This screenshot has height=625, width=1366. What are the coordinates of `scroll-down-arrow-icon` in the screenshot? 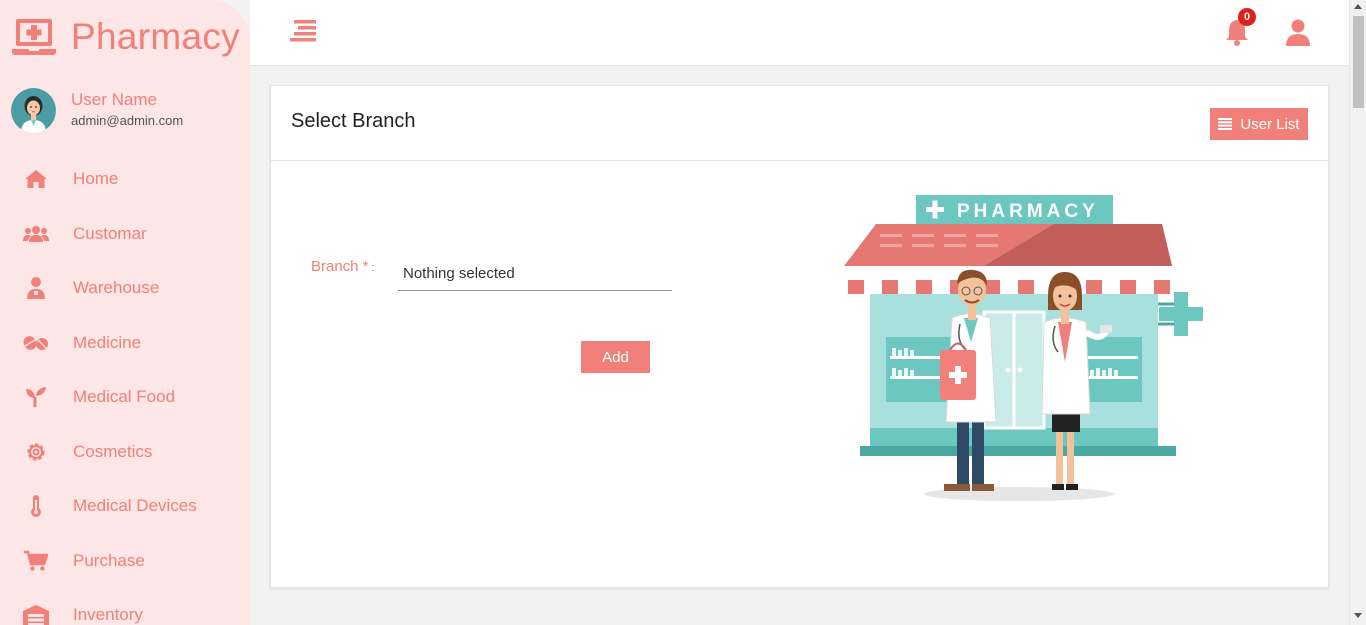 It's located at (1358, 615).